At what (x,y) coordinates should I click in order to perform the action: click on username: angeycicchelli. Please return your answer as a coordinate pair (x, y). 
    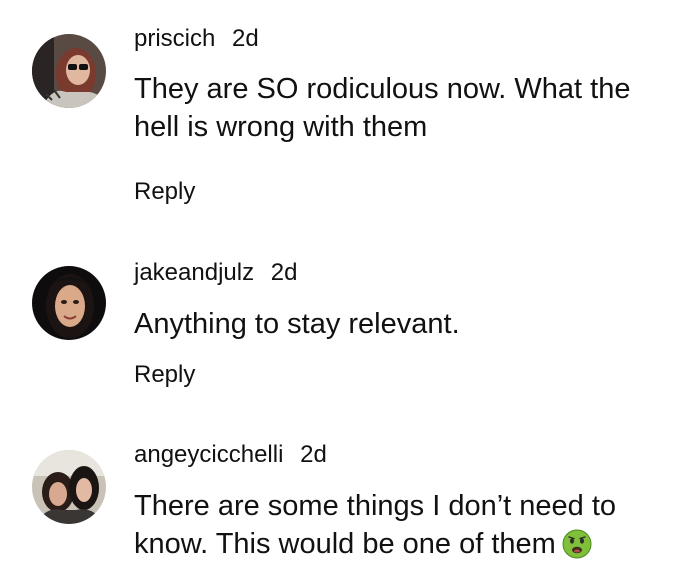
    Looking at the image, I should click on (208, 454).